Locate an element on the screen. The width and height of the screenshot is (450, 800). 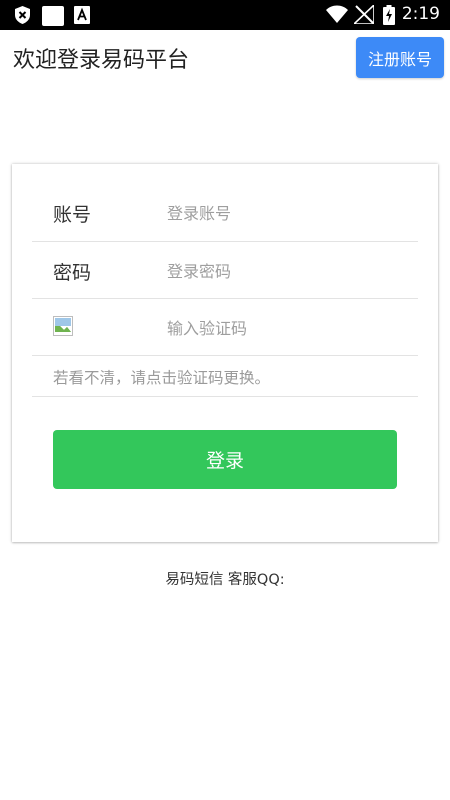
battery-charging-icon is located at coordinates (389, 15).